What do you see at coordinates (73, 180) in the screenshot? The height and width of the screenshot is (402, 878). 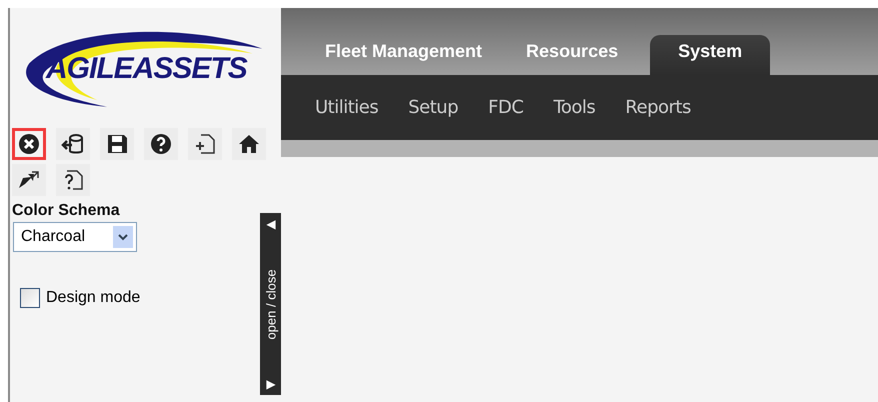 I see `page-question-icon` at bounding box center [73, 180].